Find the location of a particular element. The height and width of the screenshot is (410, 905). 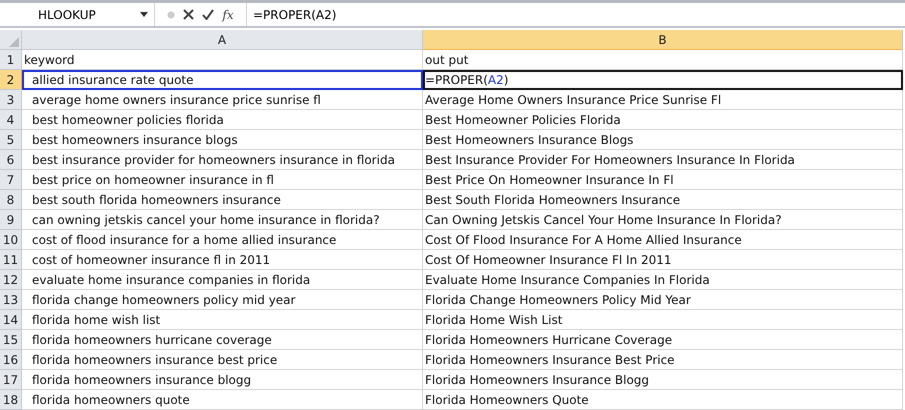

table-cell: florida home wish list is located at coordinates (222, 320).